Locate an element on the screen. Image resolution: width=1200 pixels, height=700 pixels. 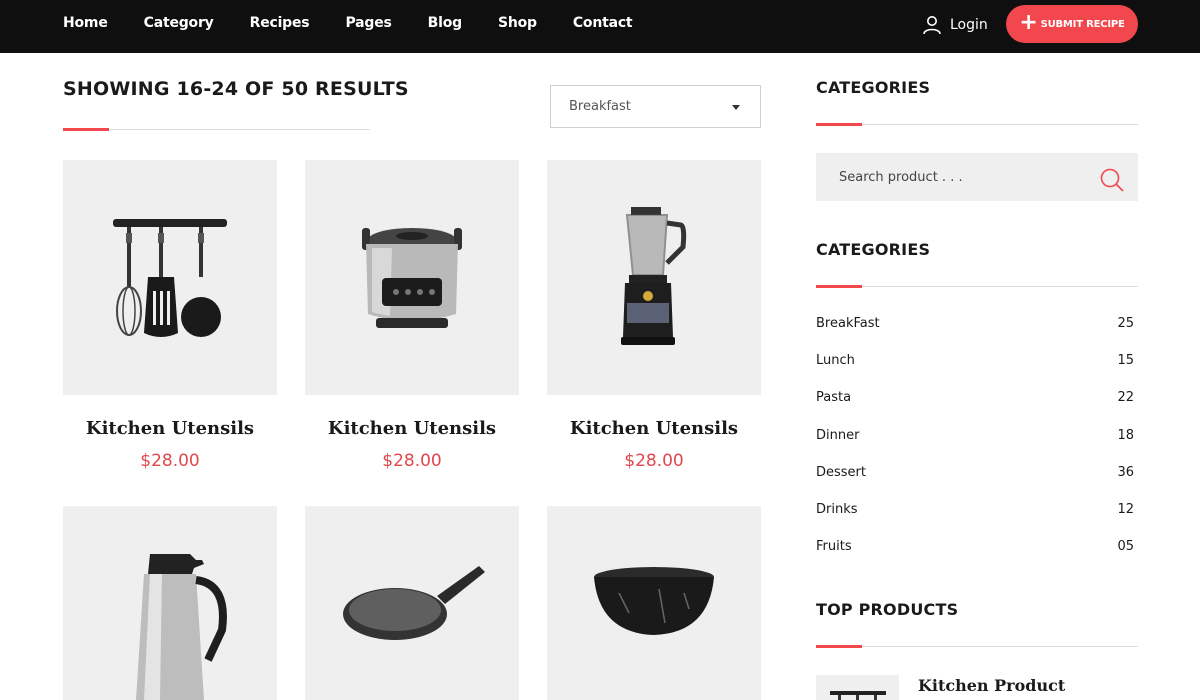
category-item-pasta: Pasta 22 is located at coordinates (977, 400).